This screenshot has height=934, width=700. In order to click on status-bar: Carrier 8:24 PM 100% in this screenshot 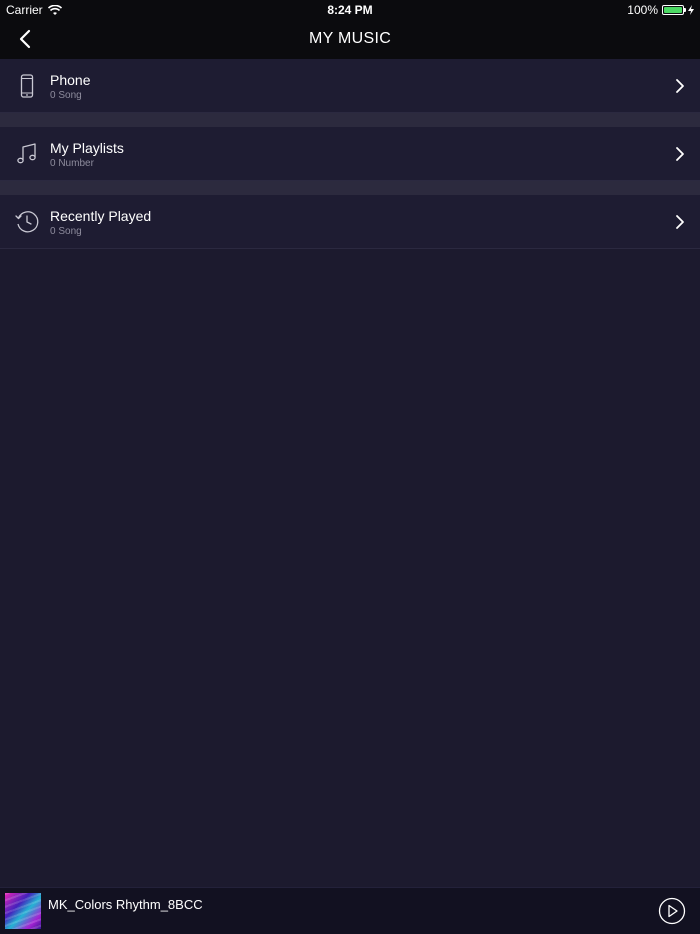, I will do `click(350, 10)`.